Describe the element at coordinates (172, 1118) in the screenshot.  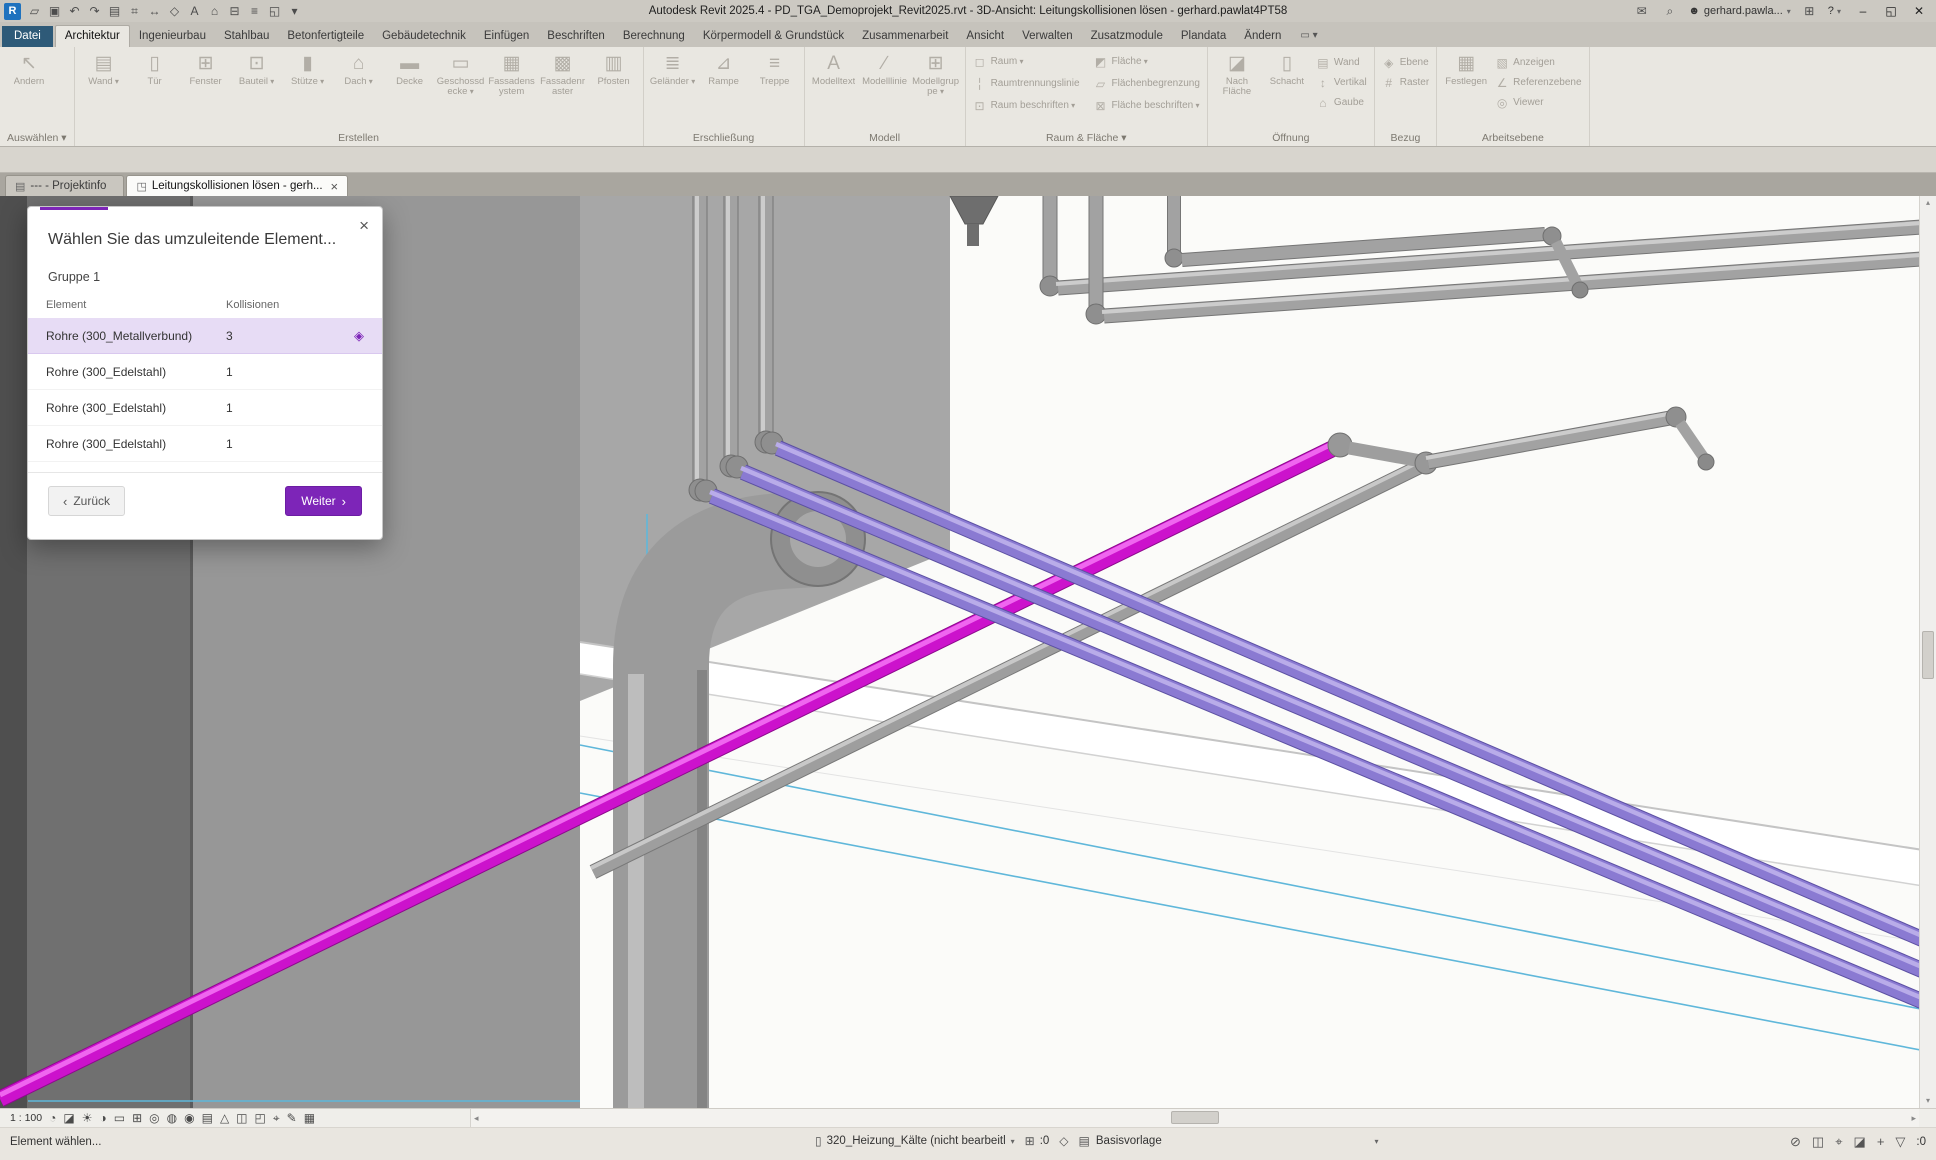
I see `view-control-icon: ◍` at that location.